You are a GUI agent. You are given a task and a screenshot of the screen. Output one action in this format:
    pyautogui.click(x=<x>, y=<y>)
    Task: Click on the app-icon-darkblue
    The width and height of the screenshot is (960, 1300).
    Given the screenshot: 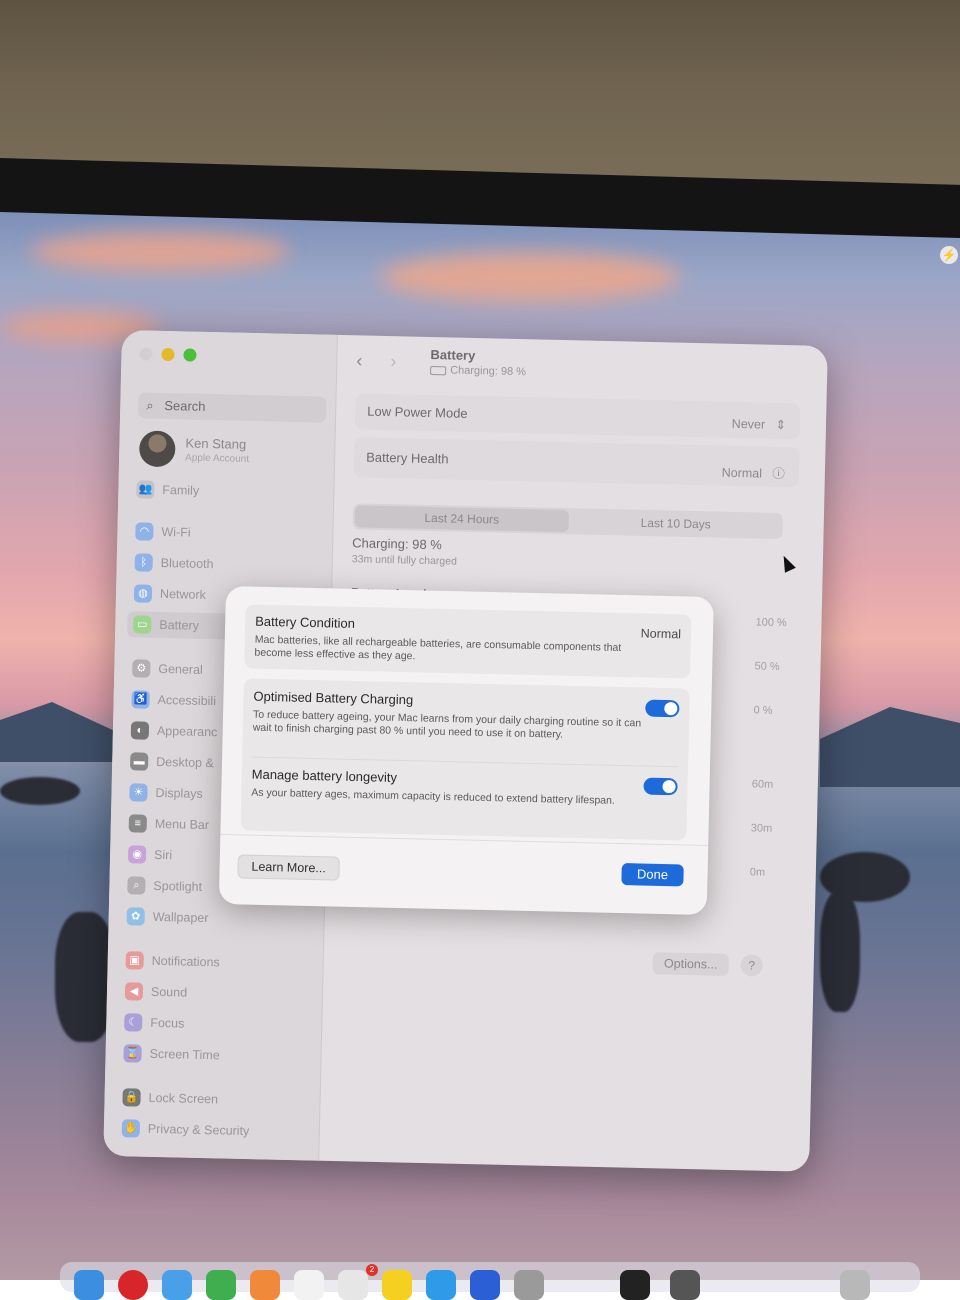 What is the action you would take?
    pyautogui.click(x=485, y=1285)
    